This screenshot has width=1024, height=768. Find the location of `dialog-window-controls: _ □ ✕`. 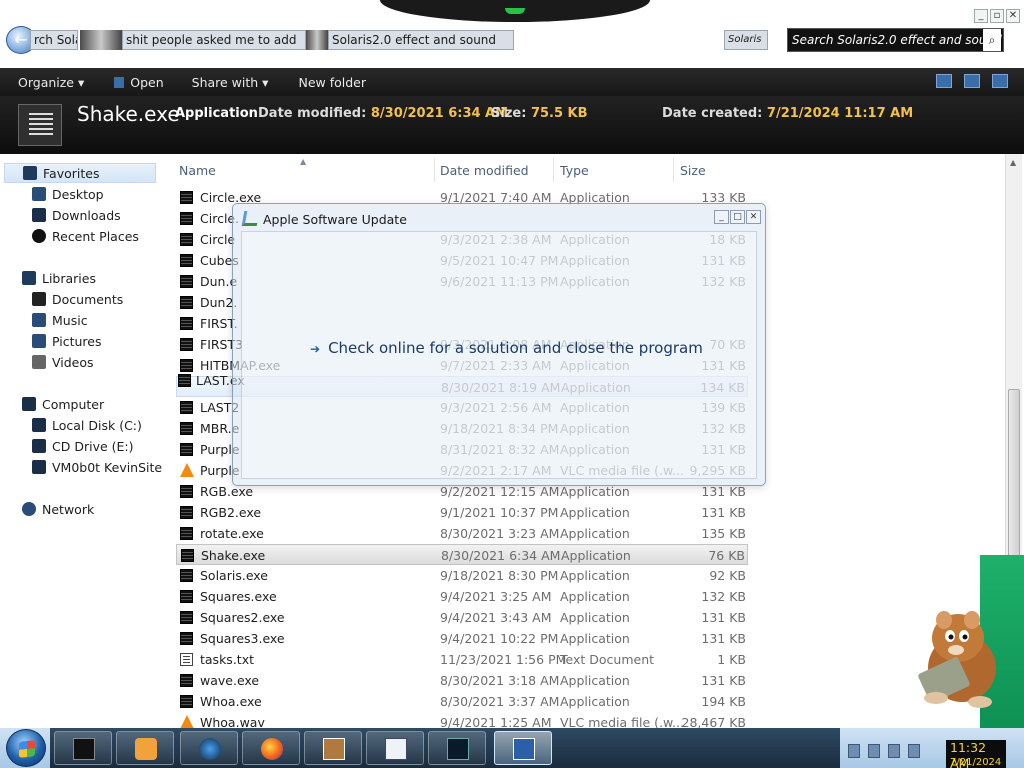

dialog-window-controls: _ □ ✕ is located at coordinates (737, 217).